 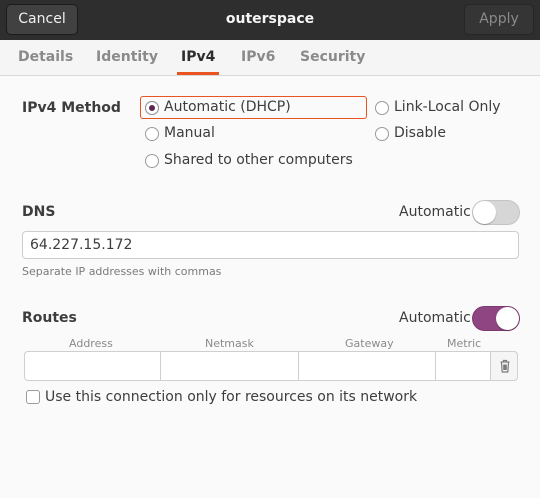 I want to click on column-metric: Metric, so click(x=464, y=343).